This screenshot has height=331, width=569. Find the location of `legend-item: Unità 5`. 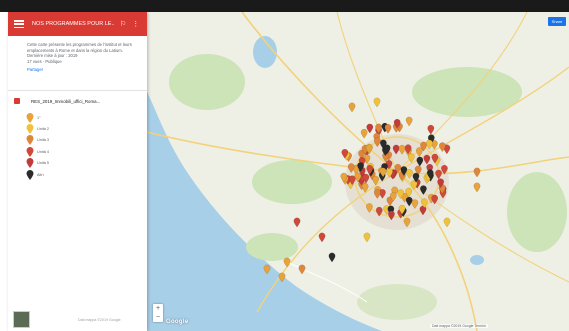

legend-item: Unità 5 is located at coordinates (37, 163).